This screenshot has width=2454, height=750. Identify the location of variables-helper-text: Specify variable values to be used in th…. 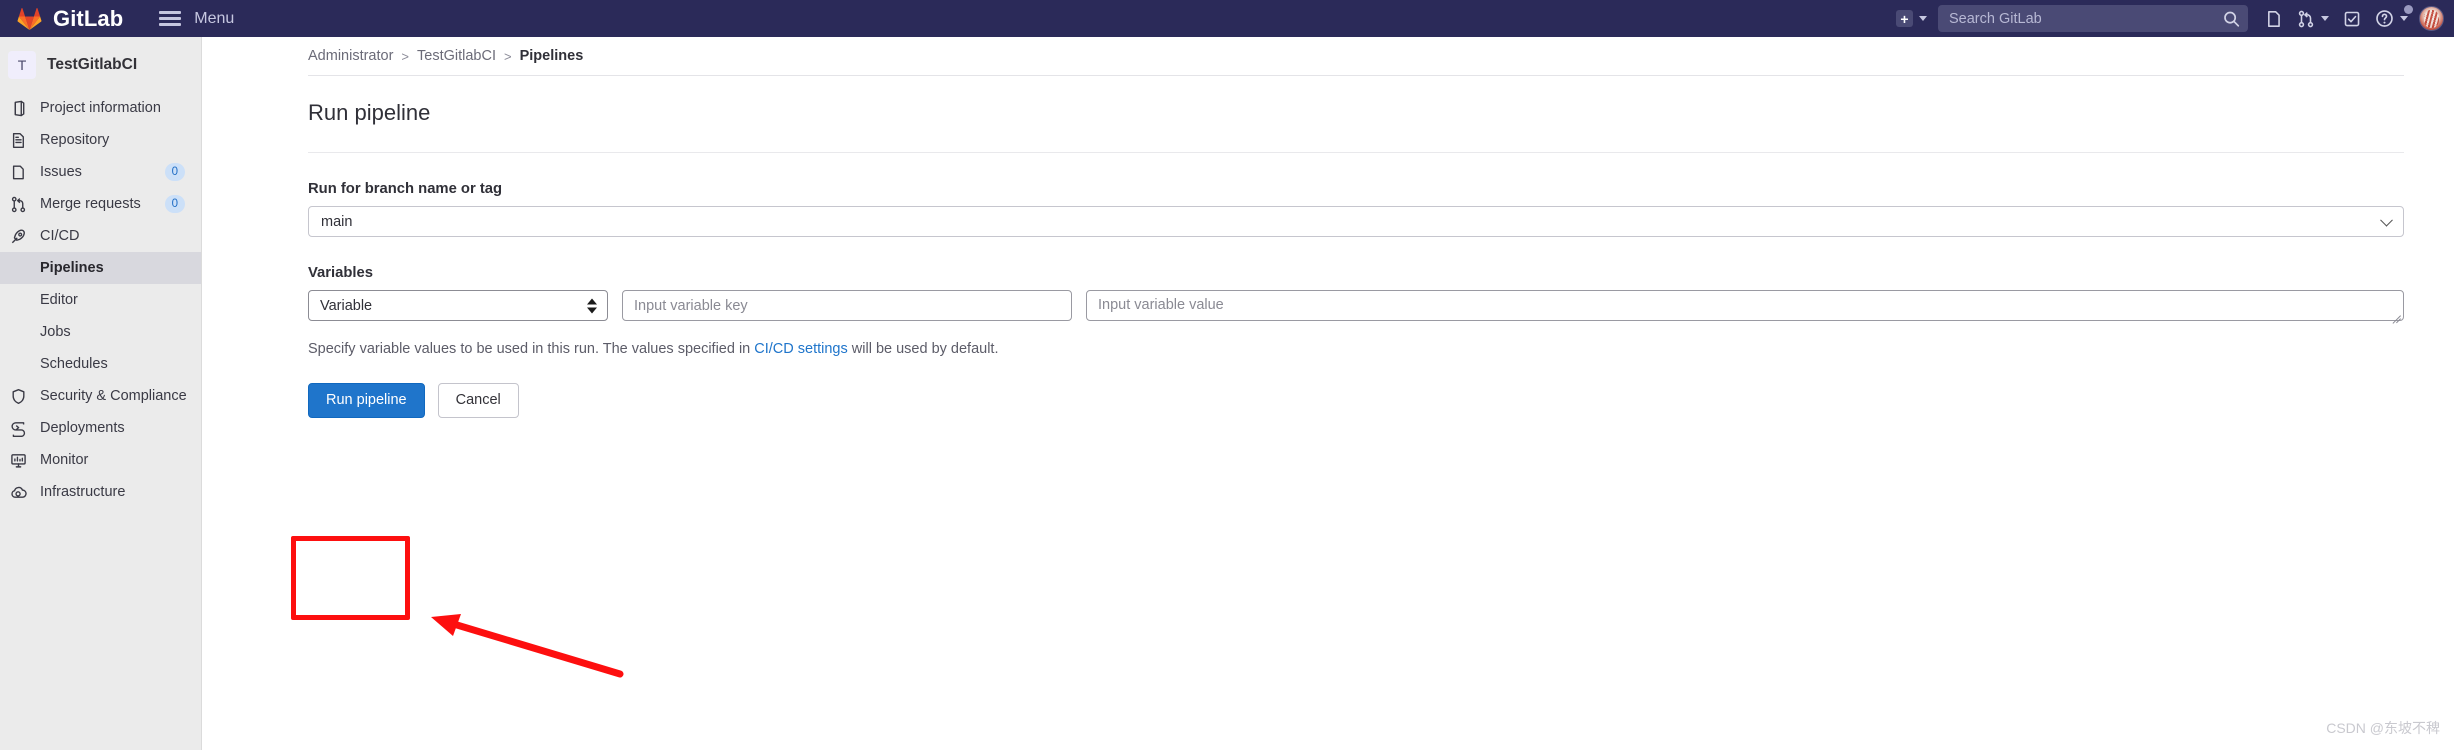
(1356, 349).